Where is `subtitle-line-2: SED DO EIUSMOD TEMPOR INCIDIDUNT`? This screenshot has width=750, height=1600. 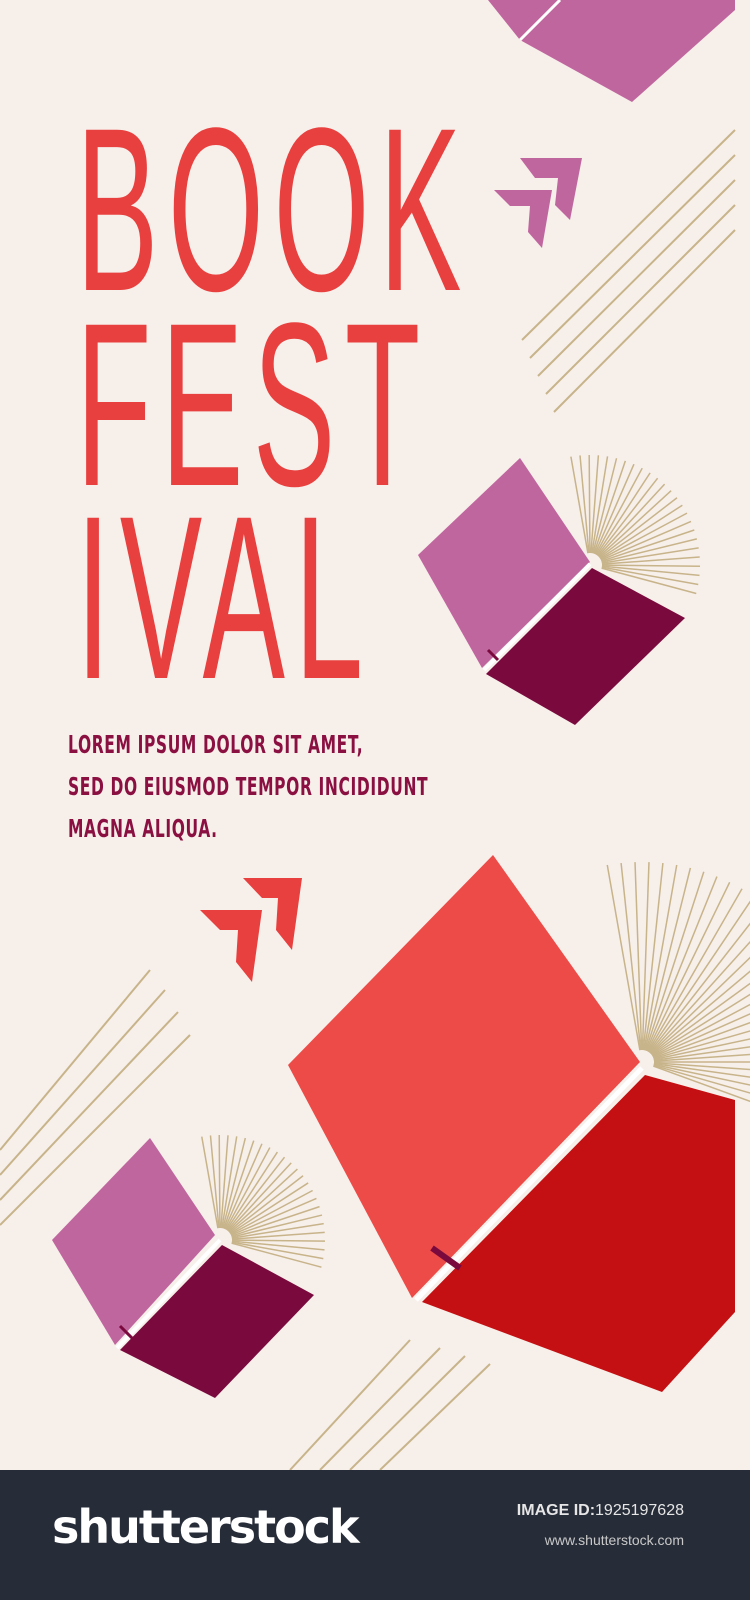
subtitle-line-2: SED DO EIUSMOD TEMPOR INCIDIDUNT is located at coordinates (248, 786).